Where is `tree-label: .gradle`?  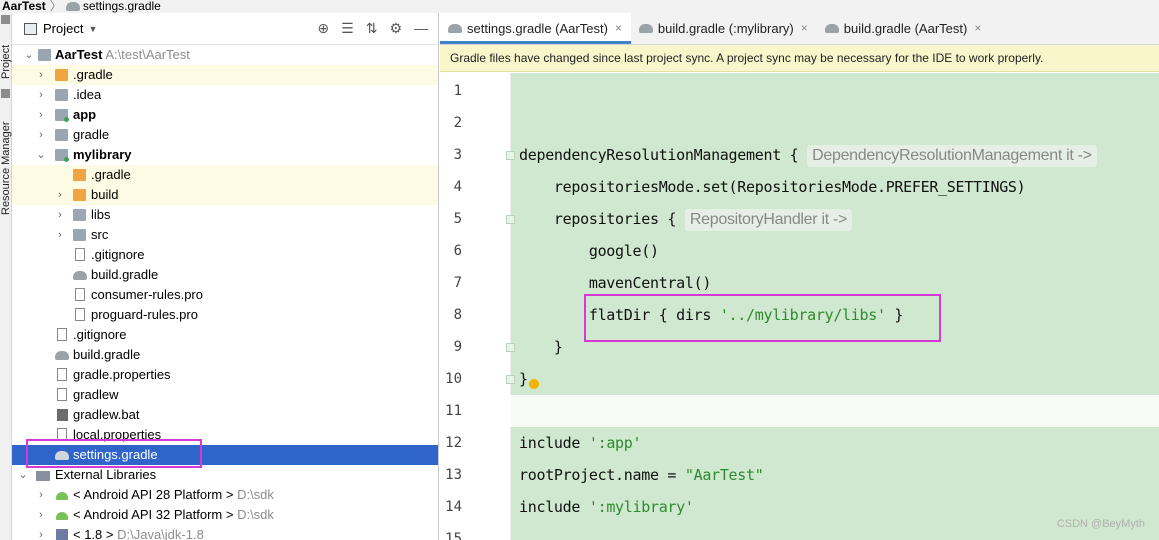 tree-label: .gradle is located at coordinates (93, 74).